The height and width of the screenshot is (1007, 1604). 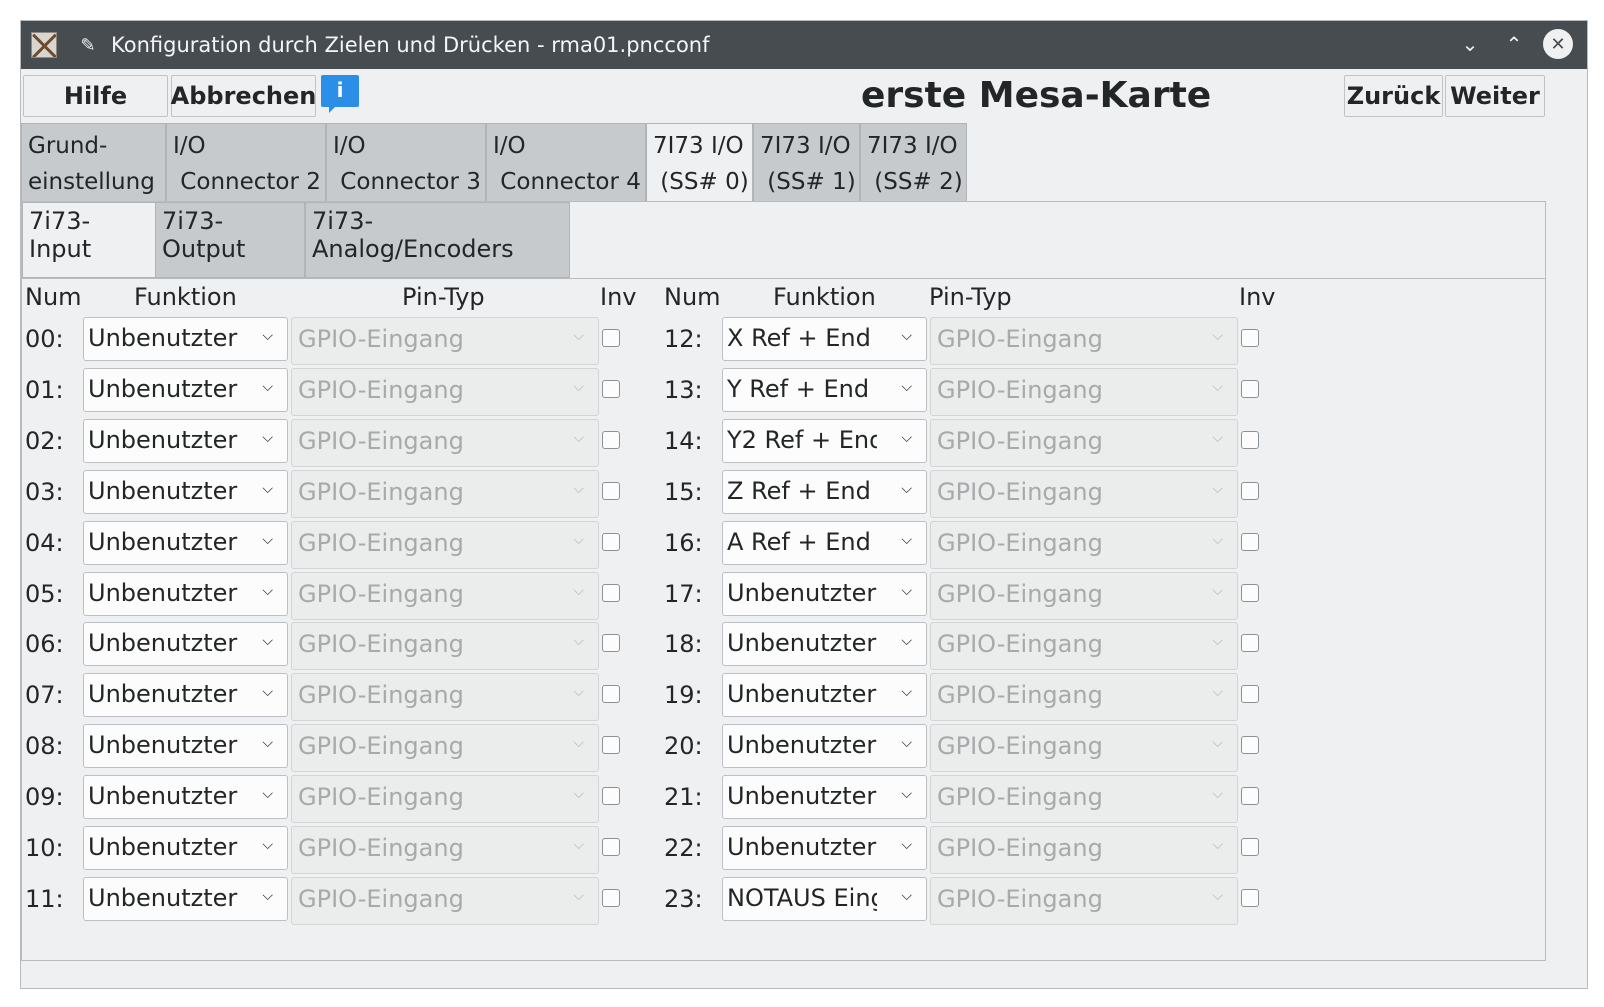 I want to click on minimize-icon: ⌄, so click(x=1470, y=44).